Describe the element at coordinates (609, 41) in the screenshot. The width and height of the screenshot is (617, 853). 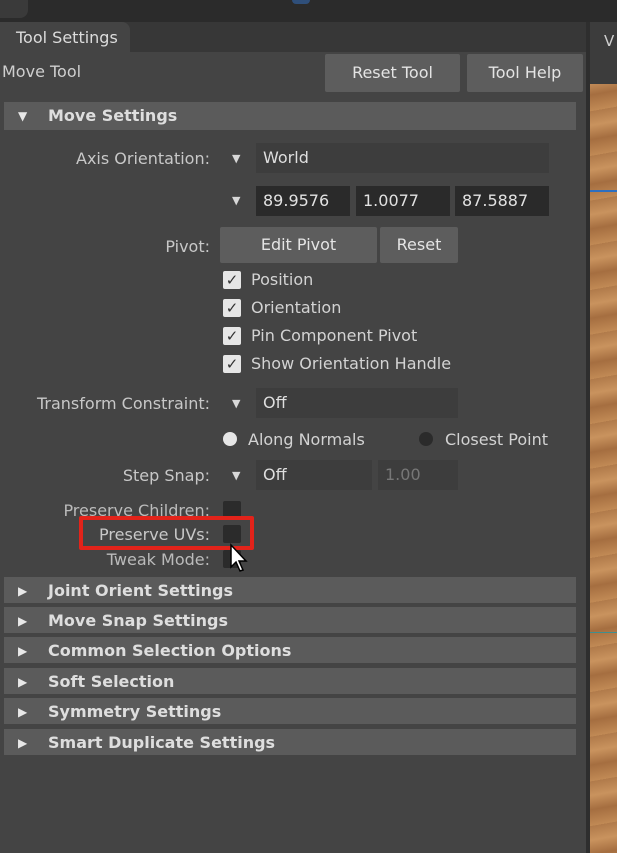
I see `viewport-label: V` at that location.